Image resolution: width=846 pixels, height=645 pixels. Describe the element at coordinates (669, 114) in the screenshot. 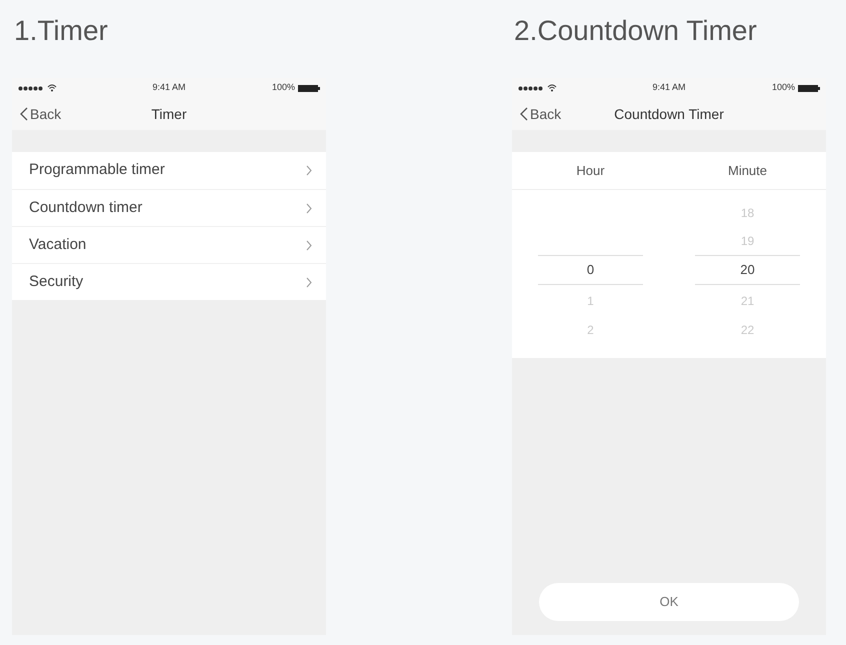

I see `nav-title: Countdown Timer` at that location.